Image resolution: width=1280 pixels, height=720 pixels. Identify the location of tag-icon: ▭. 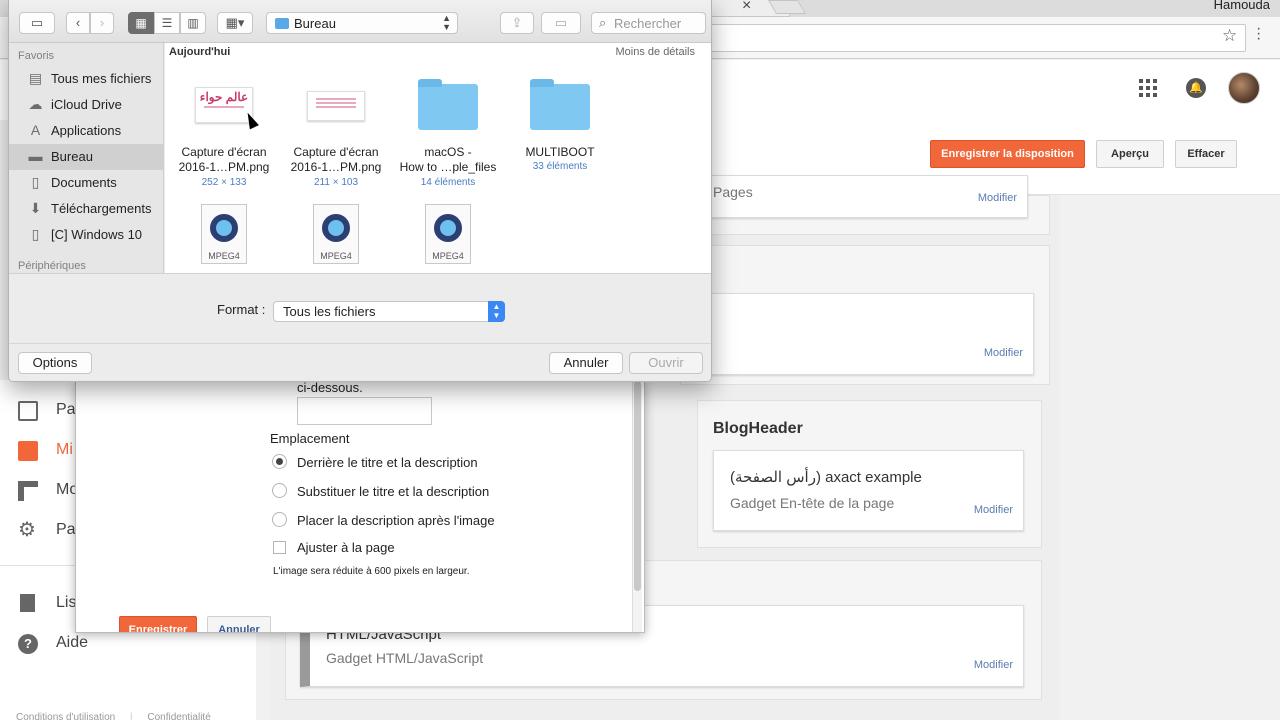
(561, 23).